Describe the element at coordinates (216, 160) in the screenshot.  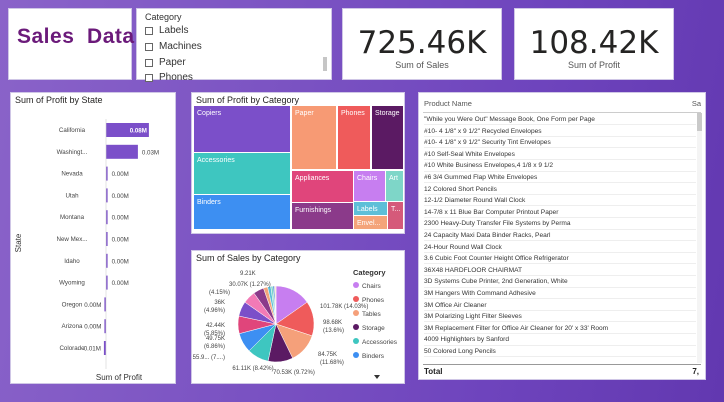
I see `treemap-tile-label: Accessories` at that location.